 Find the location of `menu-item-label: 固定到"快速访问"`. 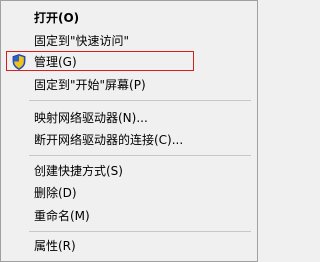

menu-item-label: 固定到"快速访问" is located at coordinates (82, 41).